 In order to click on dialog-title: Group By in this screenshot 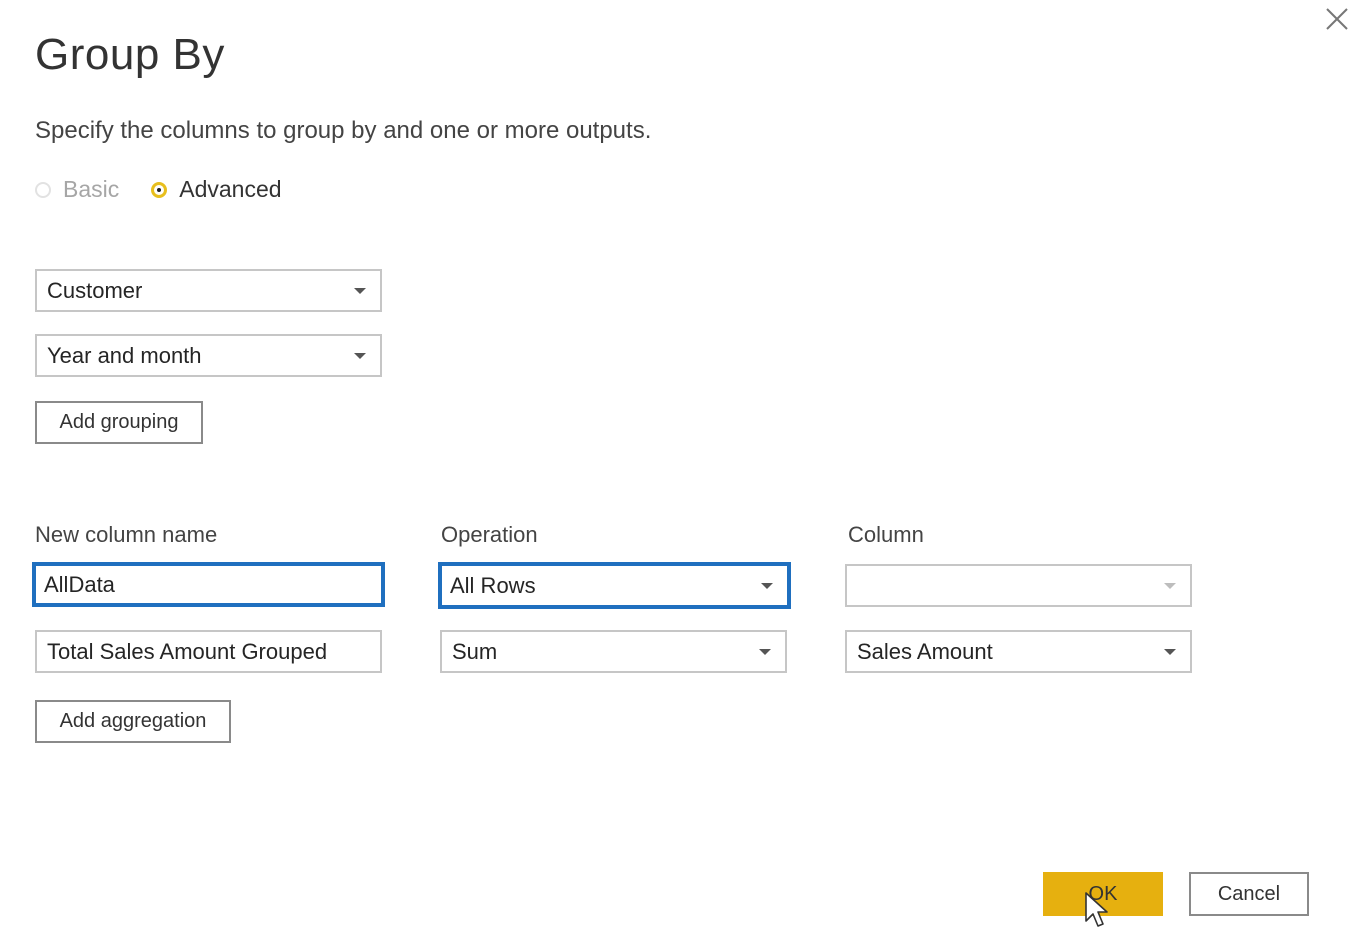, I will do `click(130, 54)`.